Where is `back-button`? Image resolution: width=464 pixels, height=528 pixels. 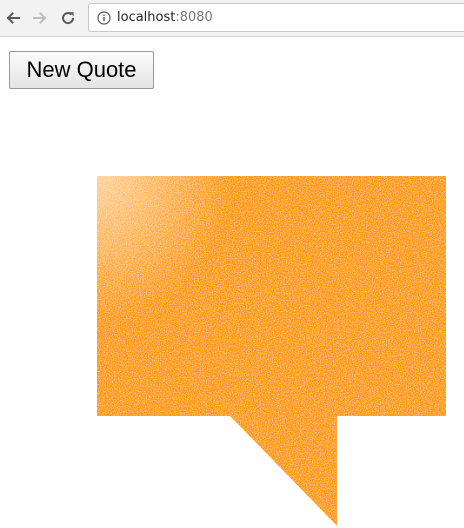 back-button is located at coordinates (13, 18).